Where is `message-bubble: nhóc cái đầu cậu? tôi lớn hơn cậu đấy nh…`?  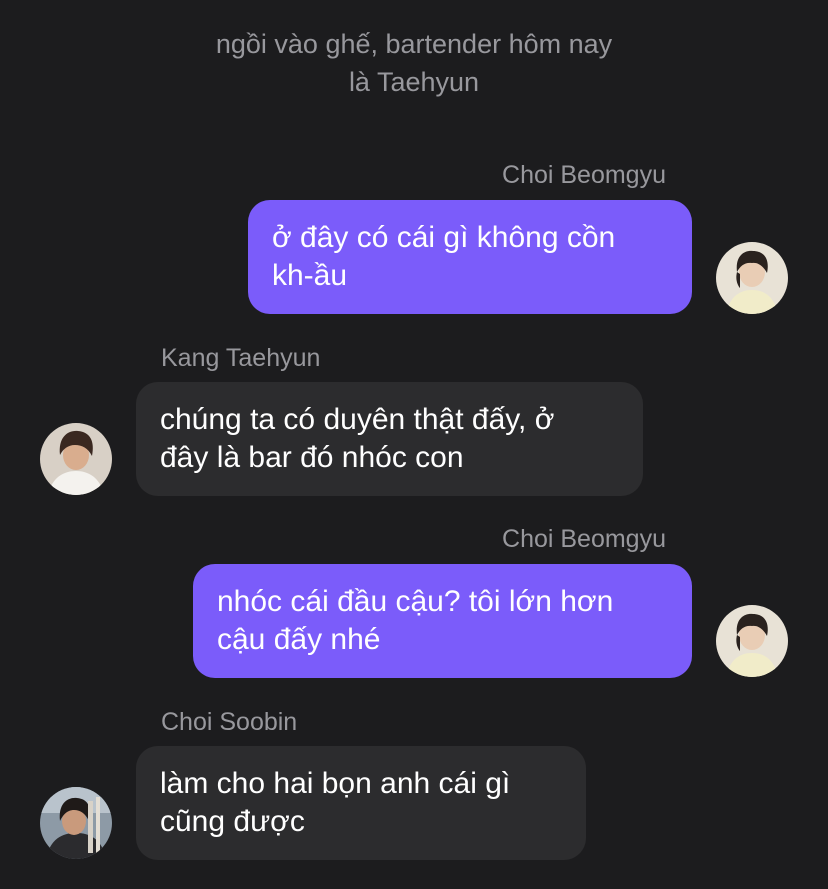
message-bubble: nhóc cái đầu cậu? tôi lớn hơn cậu đấy nh… is located at coordinates (442, 621).